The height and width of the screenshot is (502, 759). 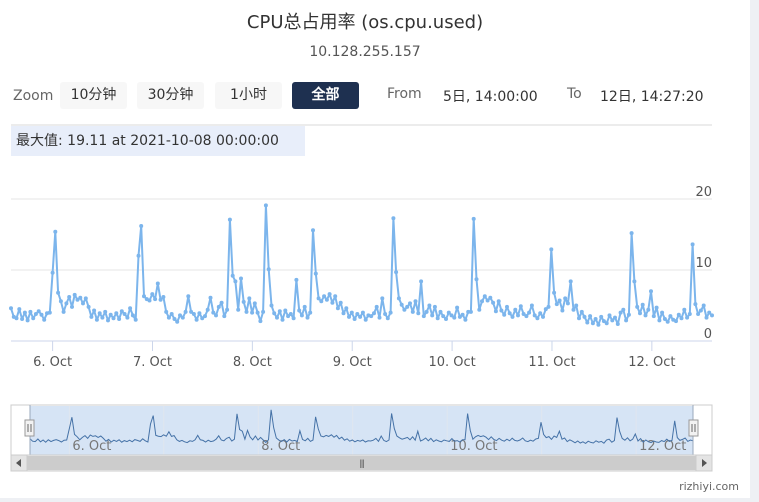 I want to click on navigator-left-handle, so click(x=29, y=428).